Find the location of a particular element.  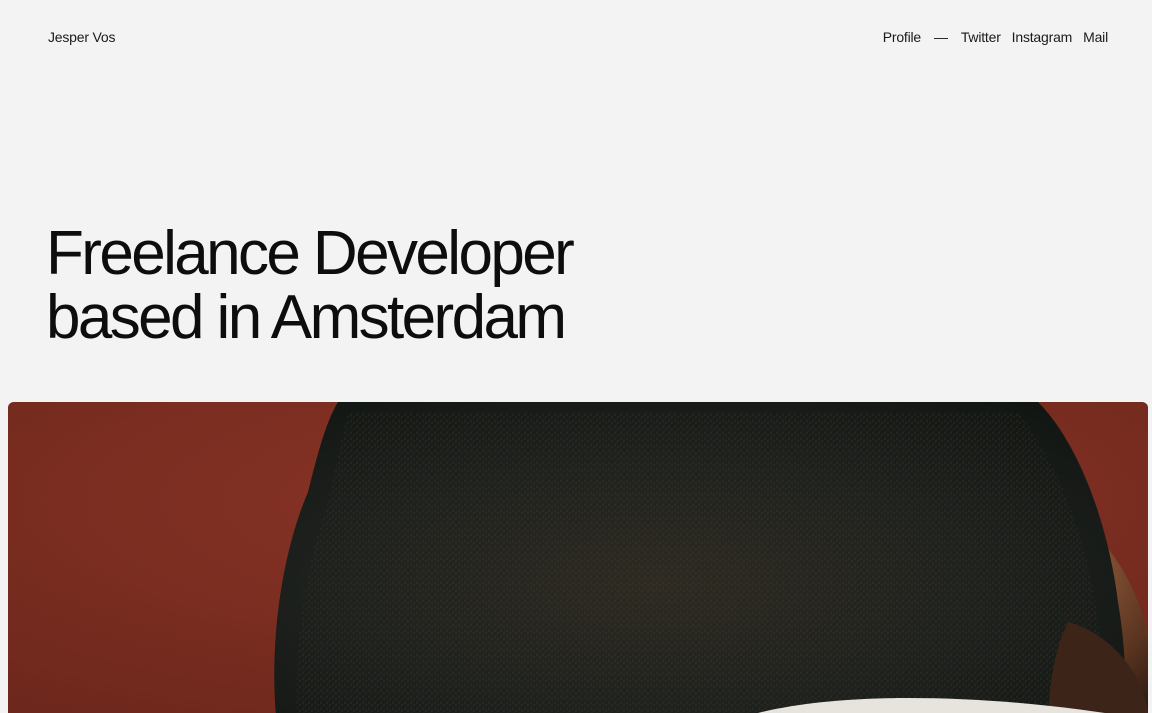

nav-link-instagram: Instagram is located at coordinates (1042, 37).